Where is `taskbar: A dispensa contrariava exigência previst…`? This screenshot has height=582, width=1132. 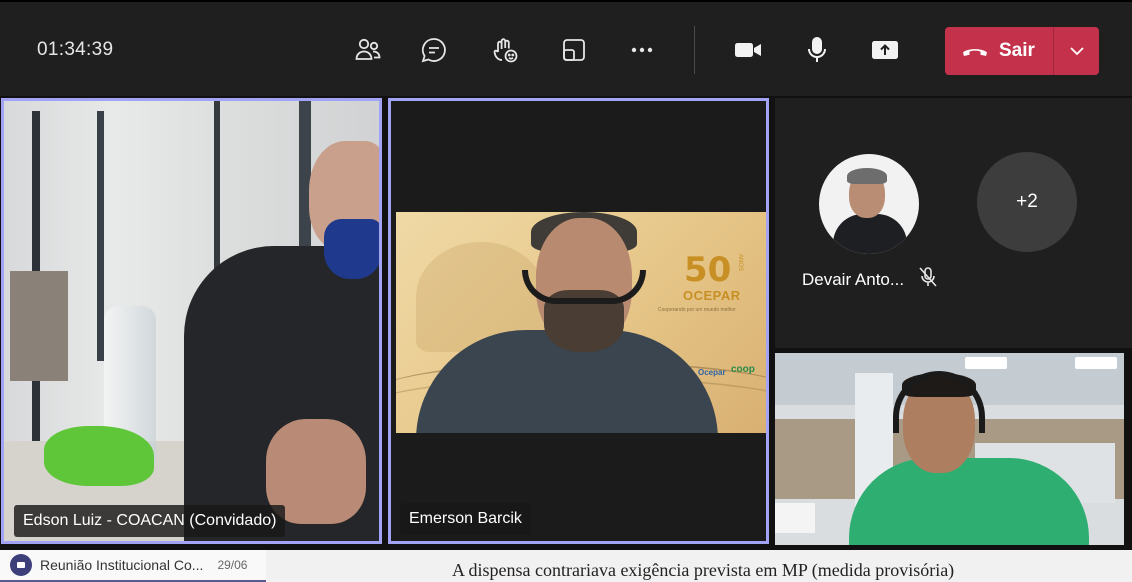 taskbar: A dispensa contrariava exigência previst… is located at coordinates (566, 566).